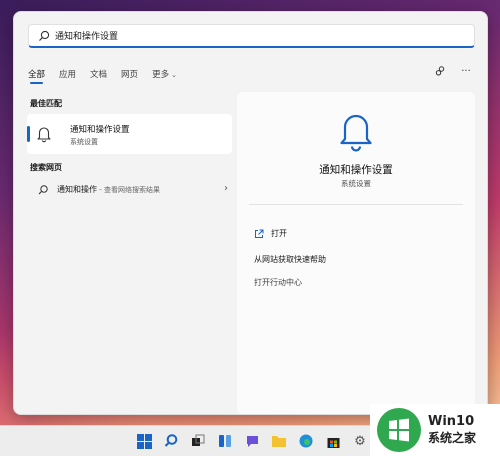 The width and height of the screenshot is (500, 456). I want to click on best-match-title: 通知和操作设置, so click(100, 130).